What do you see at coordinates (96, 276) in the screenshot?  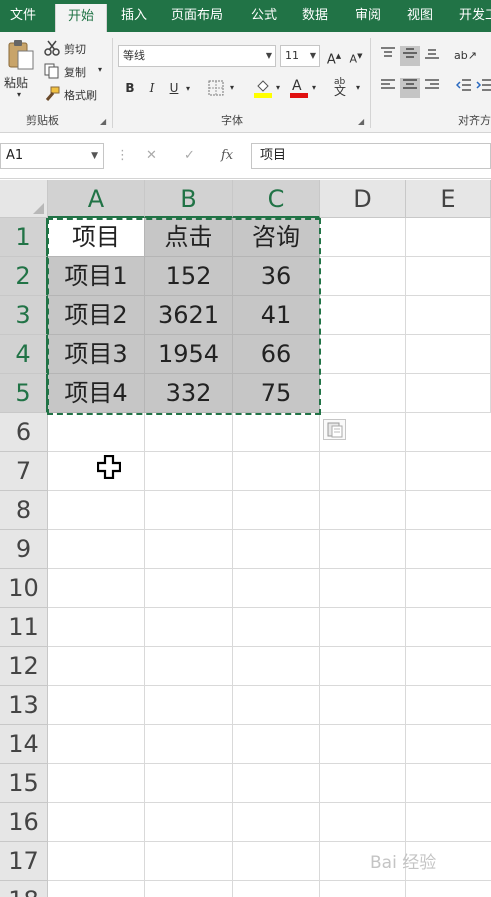 I see `cell-a2: 项目1` at bounding box center [96, 276].